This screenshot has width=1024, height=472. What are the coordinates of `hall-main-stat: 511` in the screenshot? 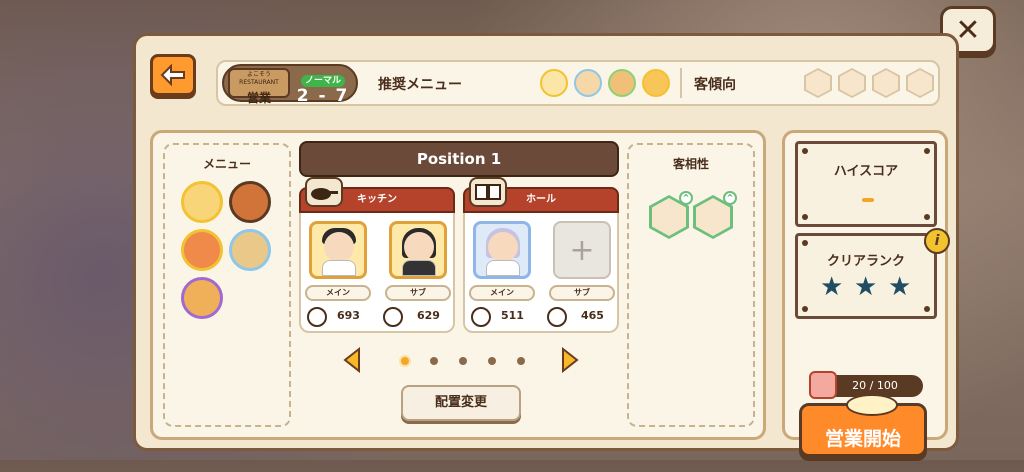 It's located at (512, 315).